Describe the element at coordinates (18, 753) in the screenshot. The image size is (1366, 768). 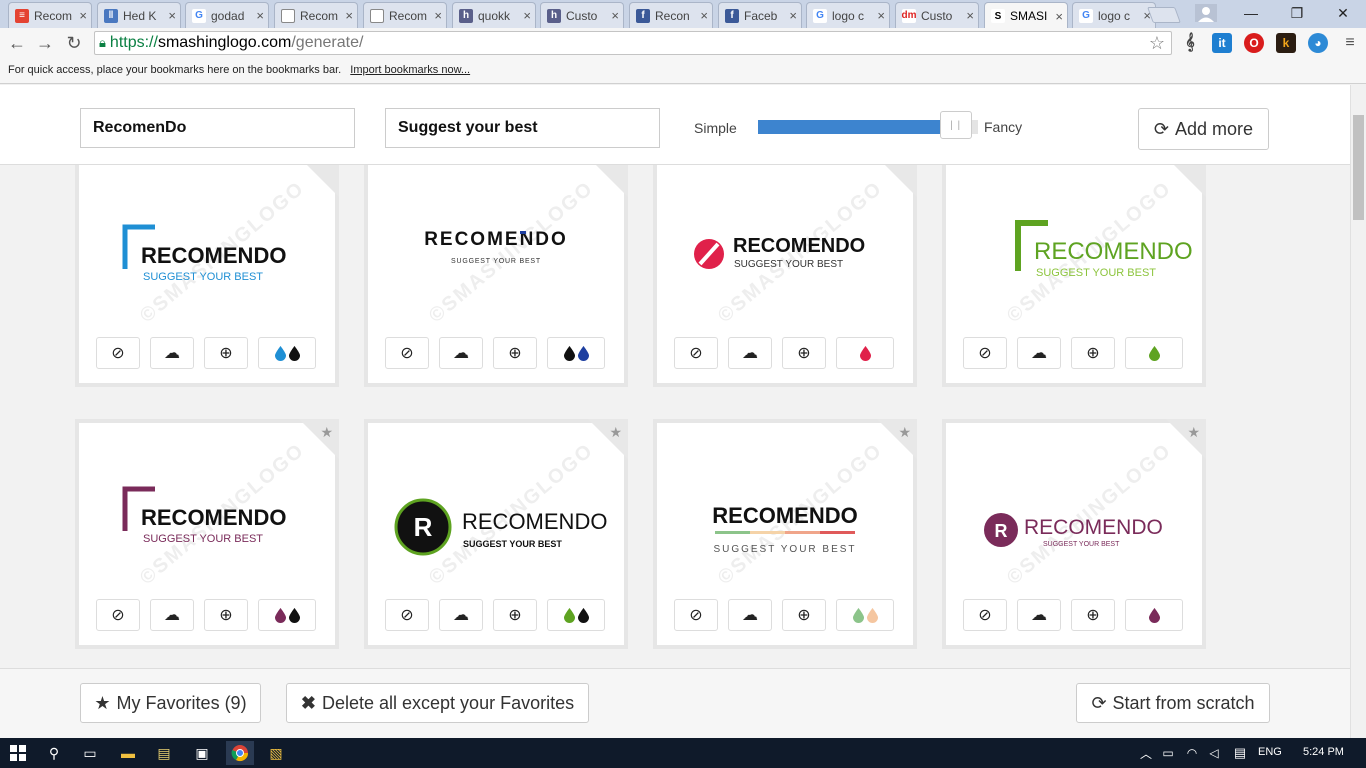
I see `windows-start-icon` at that location.